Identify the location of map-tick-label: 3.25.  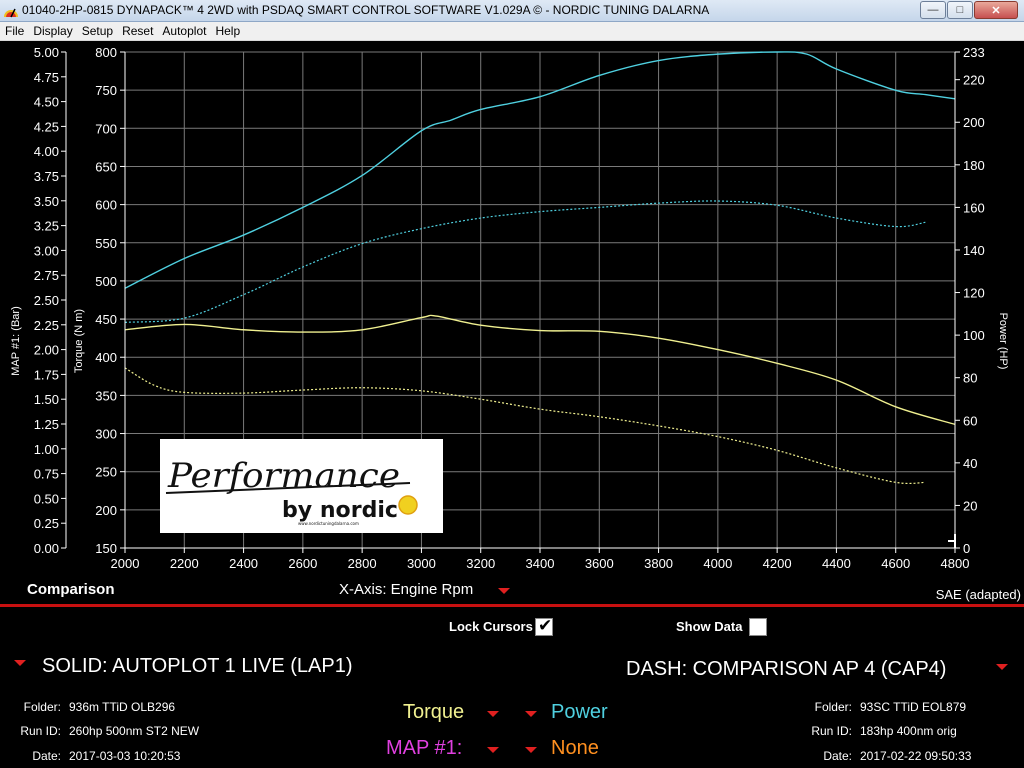
(46, 226).